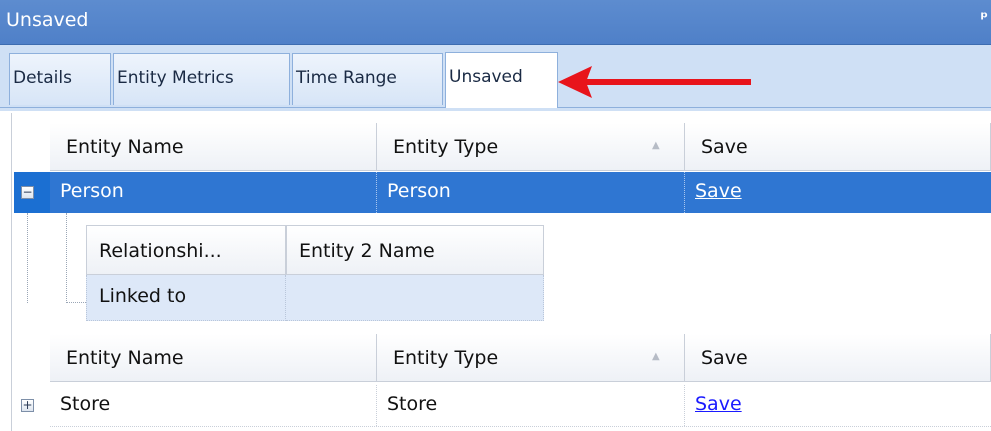 The image size is (991, 431). What do you see at coordinates (367, 79) in the screenshot?
I see `tab-time-range: Time Range` at bounding box center [367, 79].